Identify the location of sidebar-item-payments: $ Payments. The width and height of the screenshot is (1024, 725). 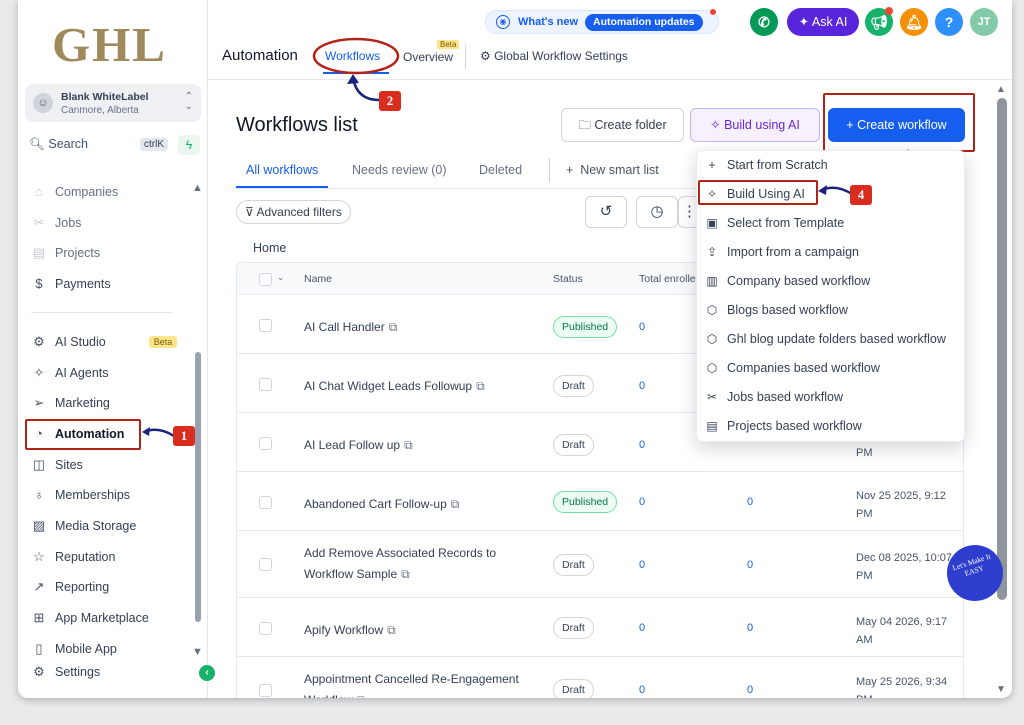
(70, 284).